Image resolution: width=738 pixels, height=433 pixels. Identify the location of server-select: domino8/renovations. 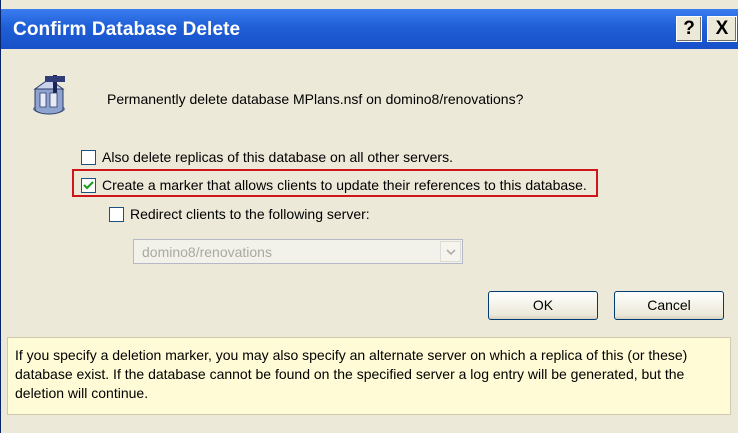
(298, 251).